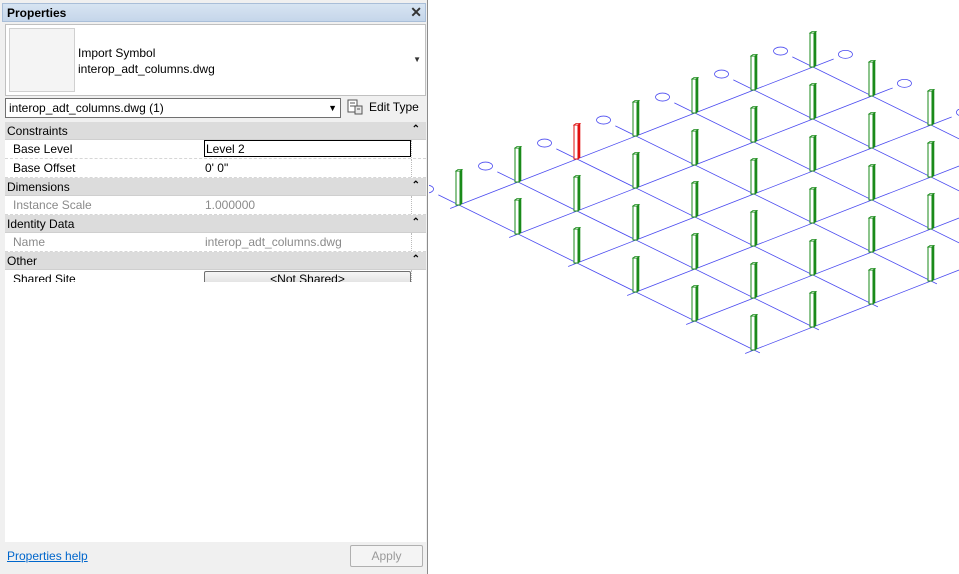  What do you see at coordinates (308, 168) in the screenshot?
I see `base-offset-field: 0' 0"` at bounding box center [308, 168].